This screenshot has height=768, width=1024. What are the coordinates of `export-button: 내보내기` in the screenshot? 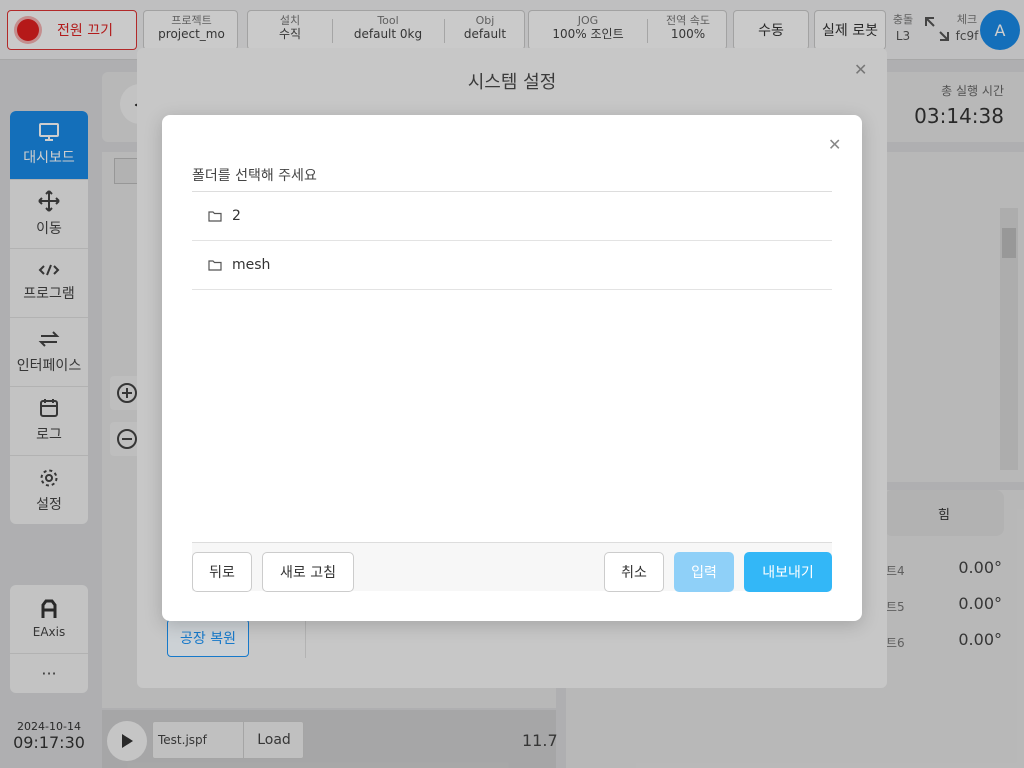 It's located at (788, 572).